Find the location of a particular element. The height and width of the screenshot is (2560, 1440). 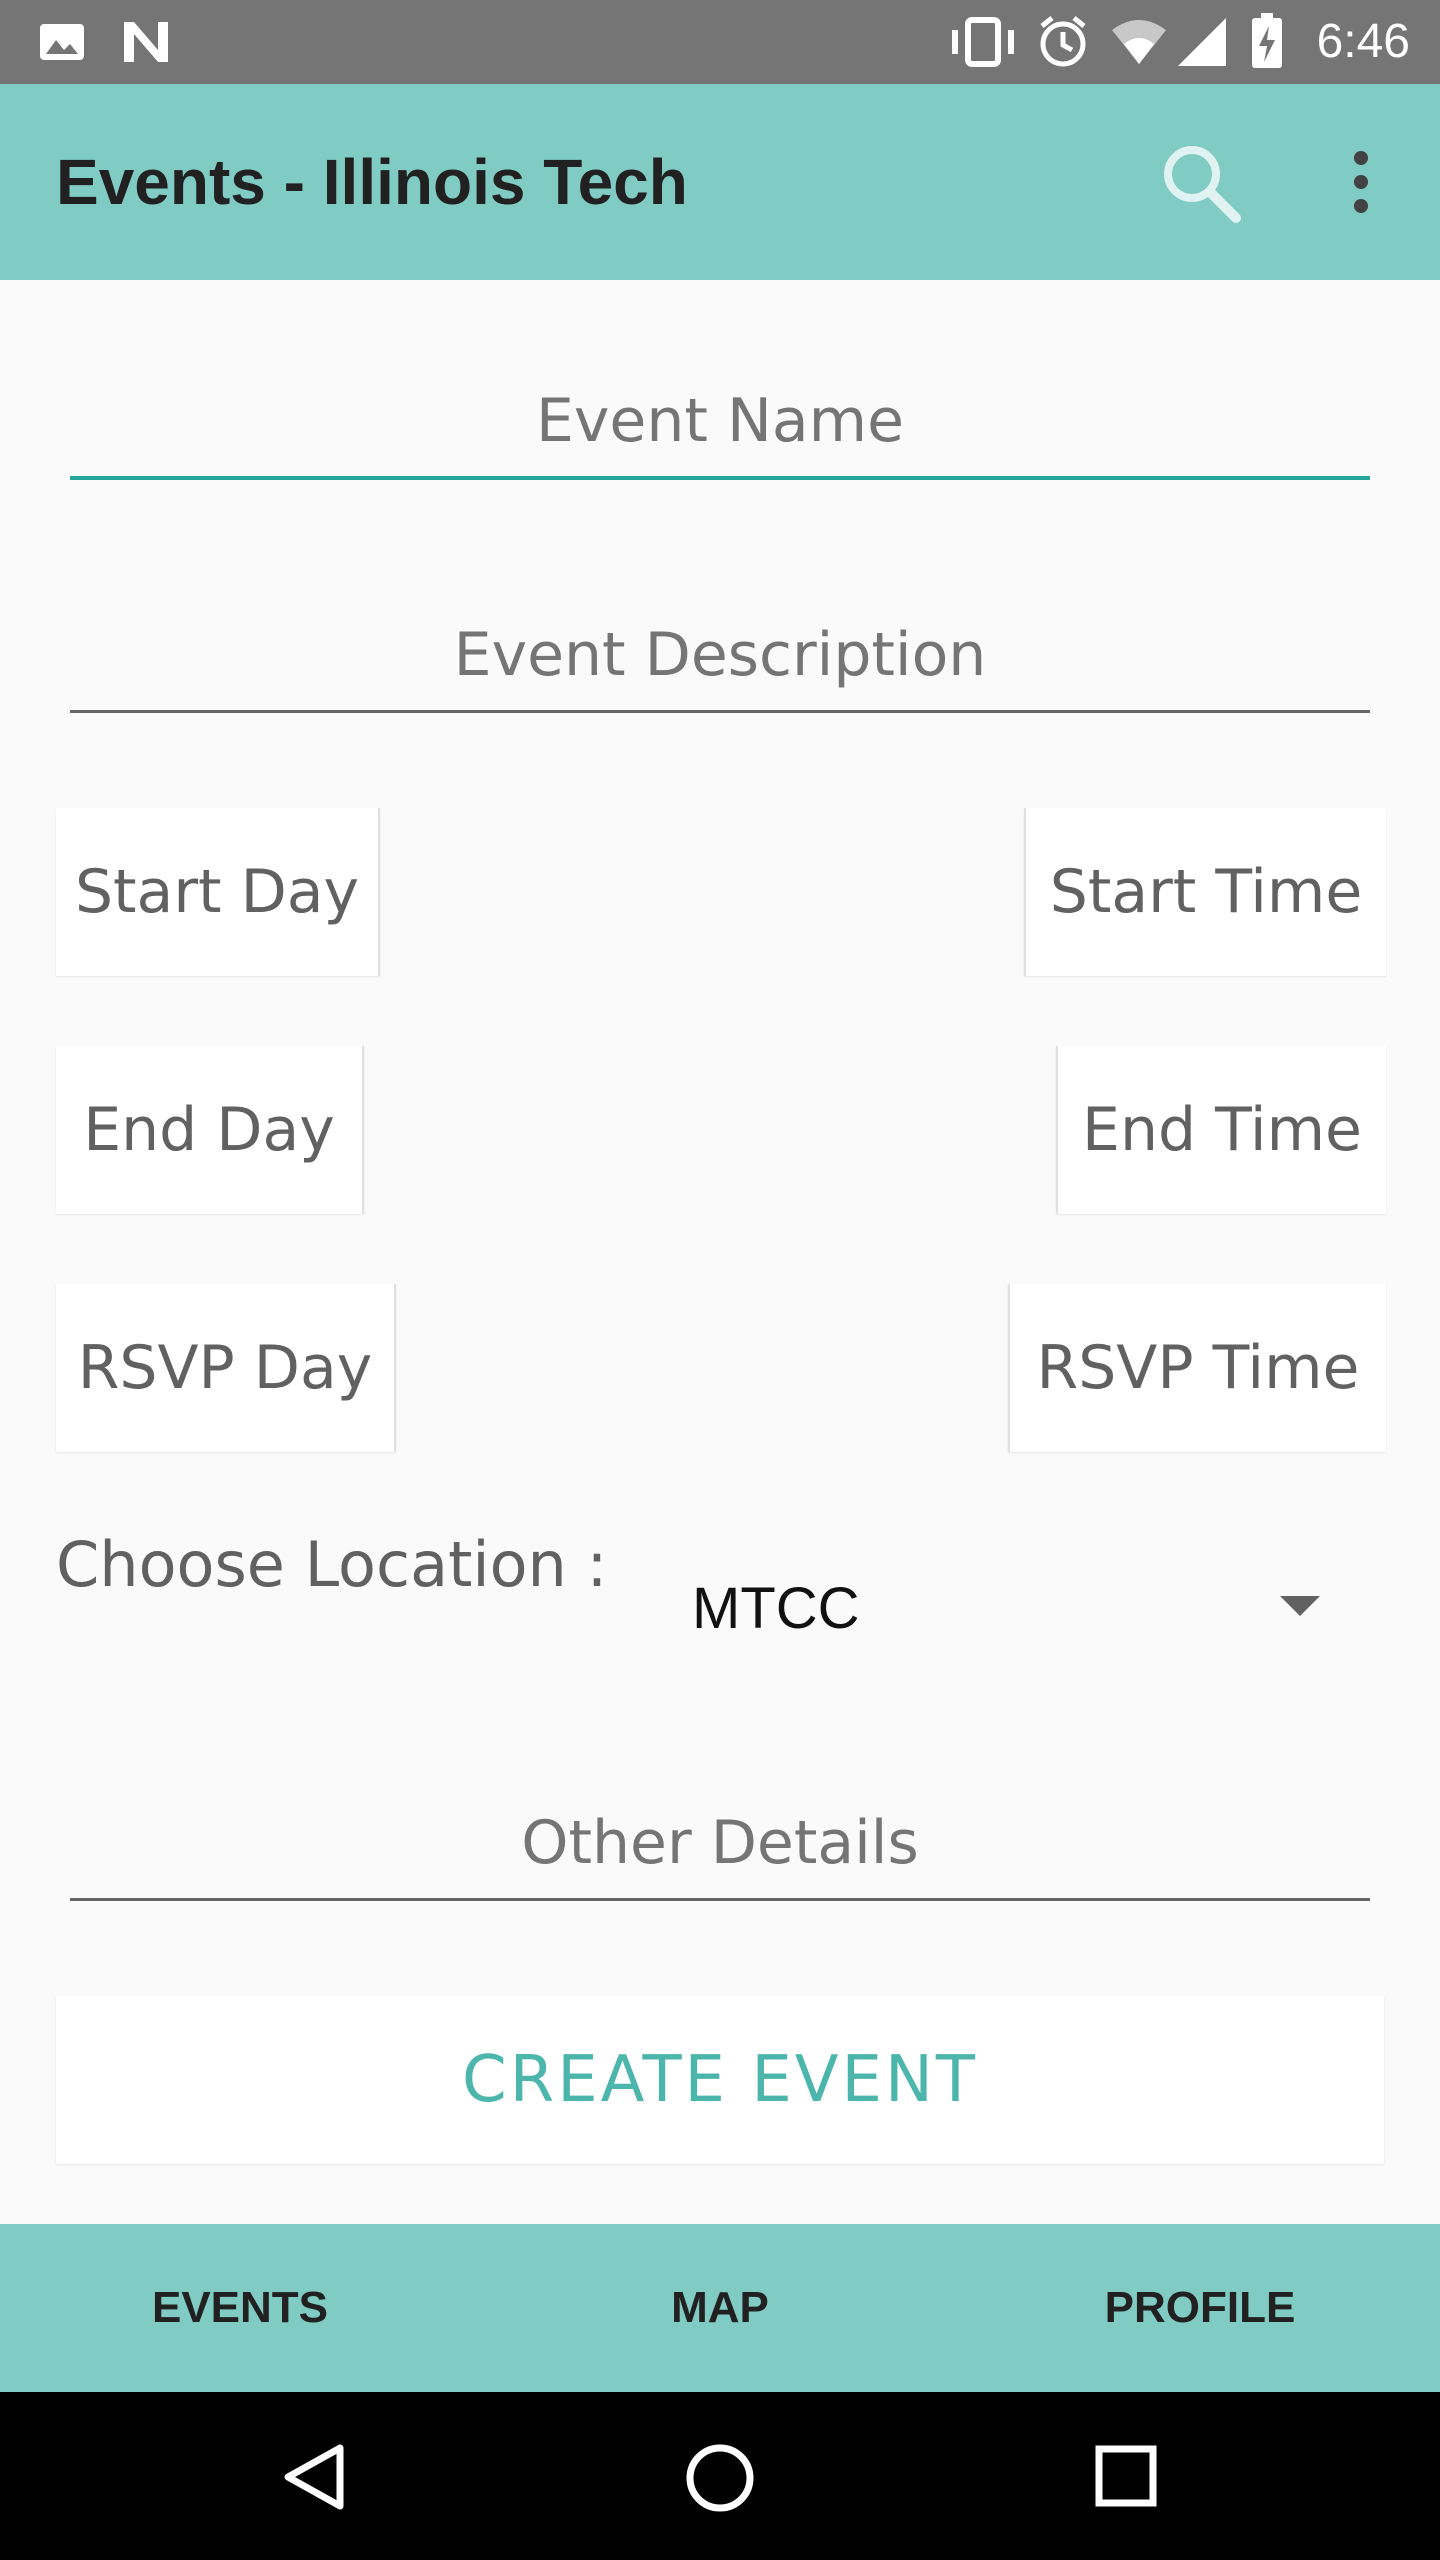

bottom-navigation: EVENTS MAP PROFILE is located at coordinates (720, 2308).